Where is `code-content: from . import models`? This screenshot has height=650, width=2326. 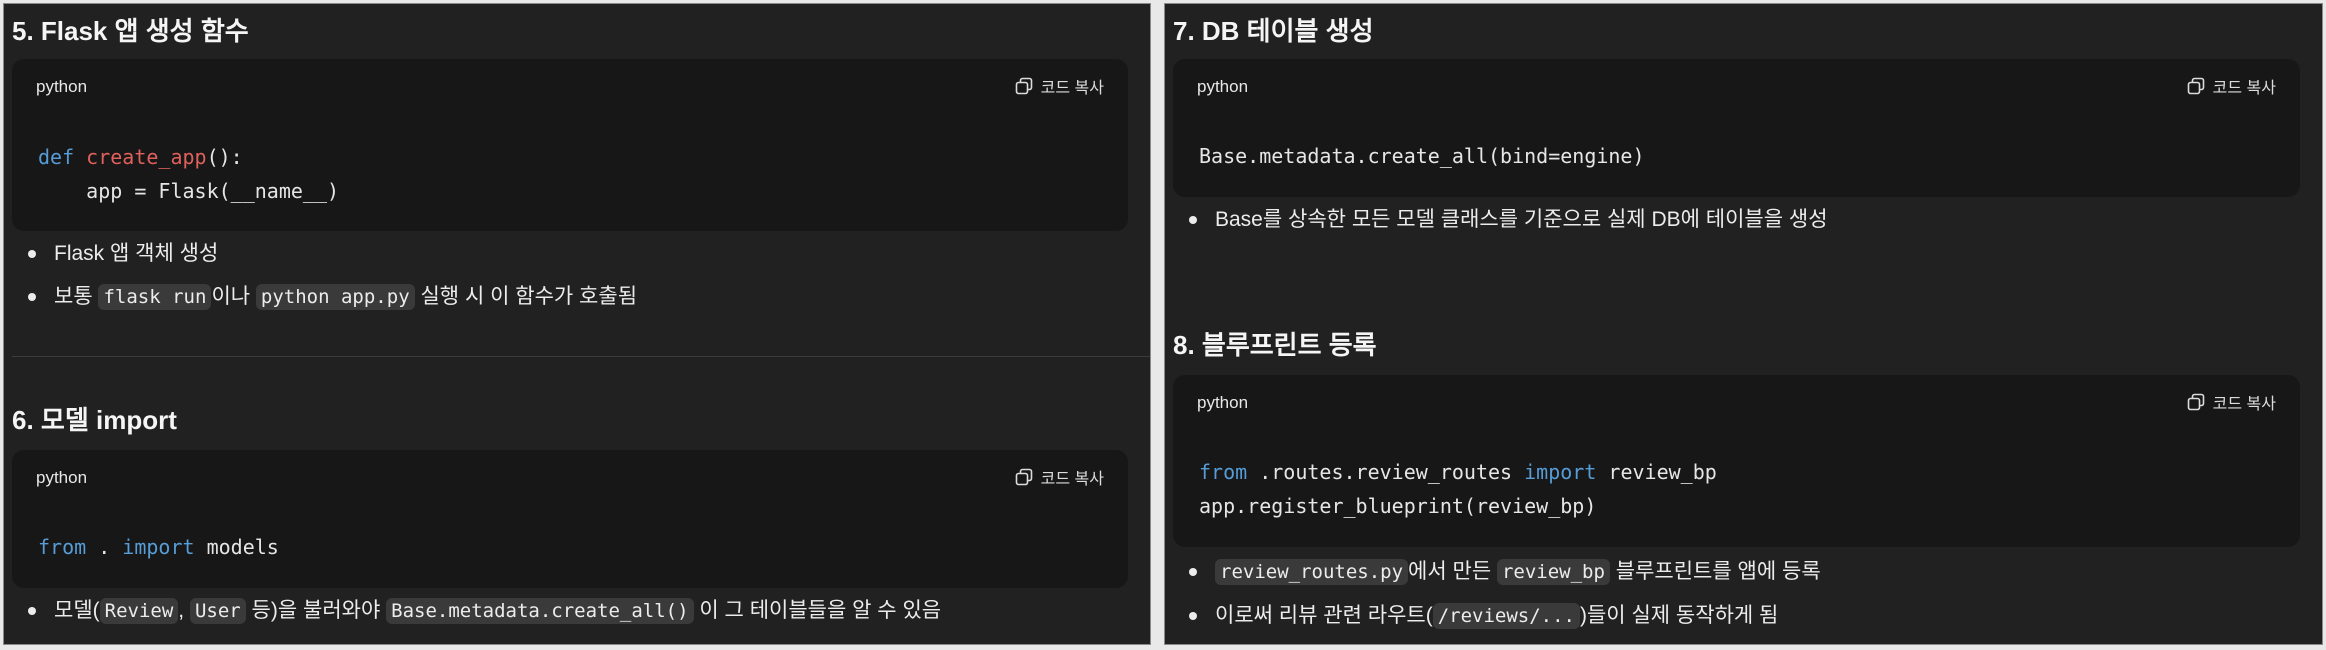 code-content: from . import models is located at coordinates (158, 547).